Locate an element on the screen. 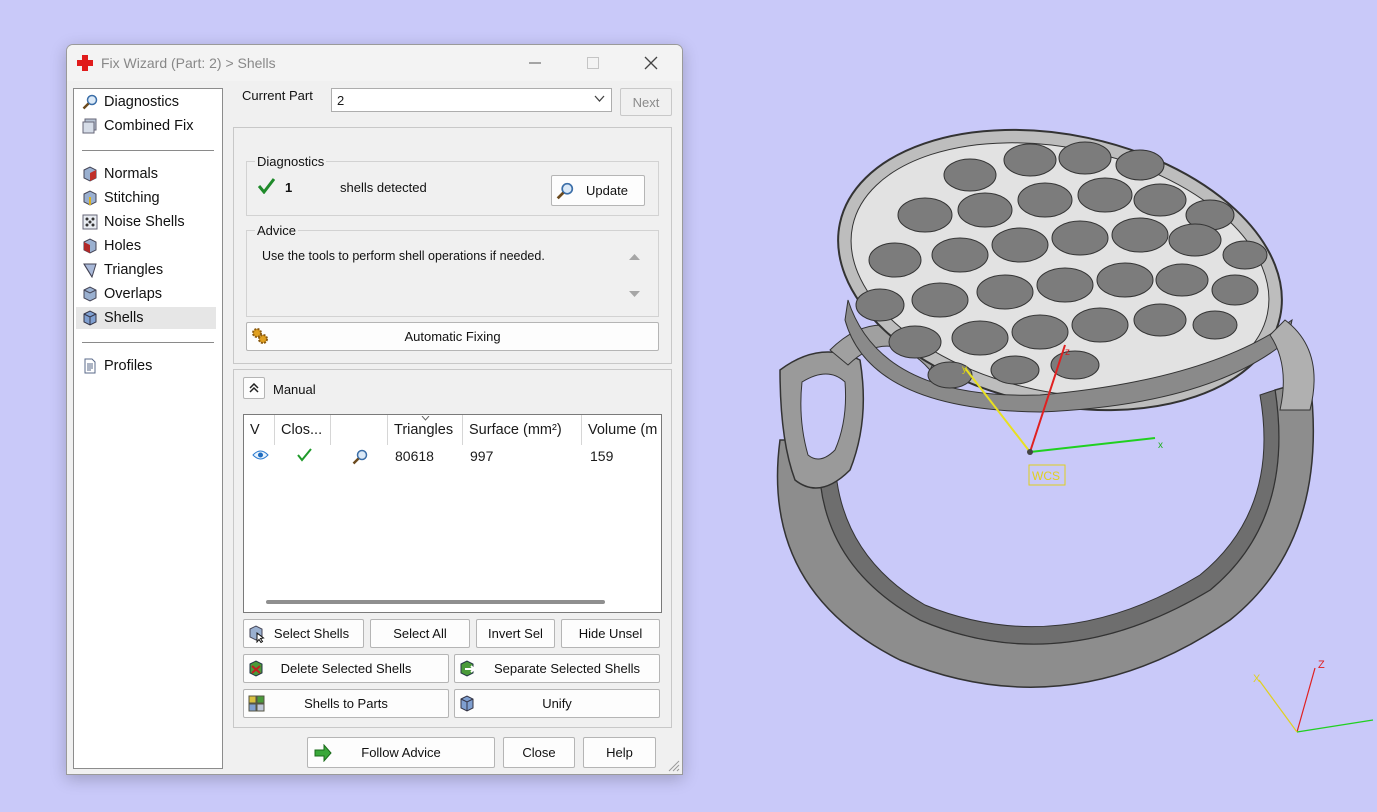 The image size is (1377, 812). advice-group is located at coordinates (452, 273).